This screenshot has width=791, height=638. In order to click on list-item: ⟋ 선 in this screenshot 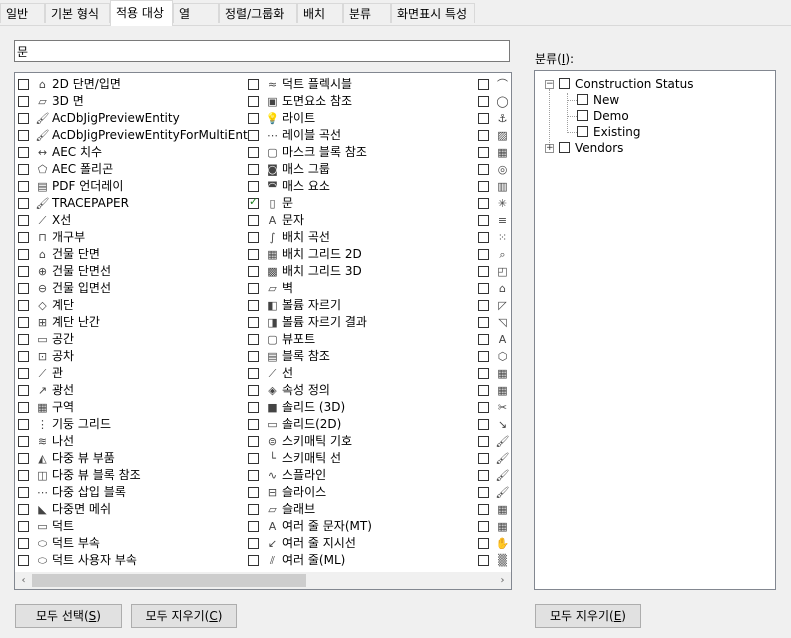, I will do `click(360, 373)`.